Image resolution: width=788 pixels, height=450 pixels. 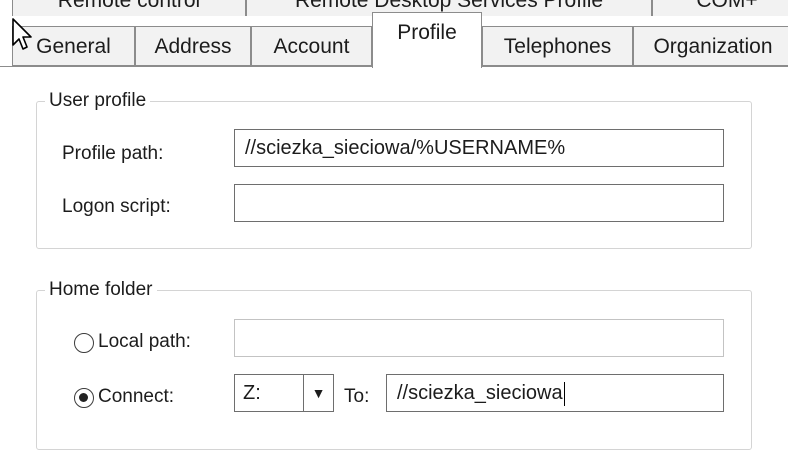 What do you see at coordinates (193, 46) in the screenshot?
I see `tab-address: Address` at bounding box center [193, 46].